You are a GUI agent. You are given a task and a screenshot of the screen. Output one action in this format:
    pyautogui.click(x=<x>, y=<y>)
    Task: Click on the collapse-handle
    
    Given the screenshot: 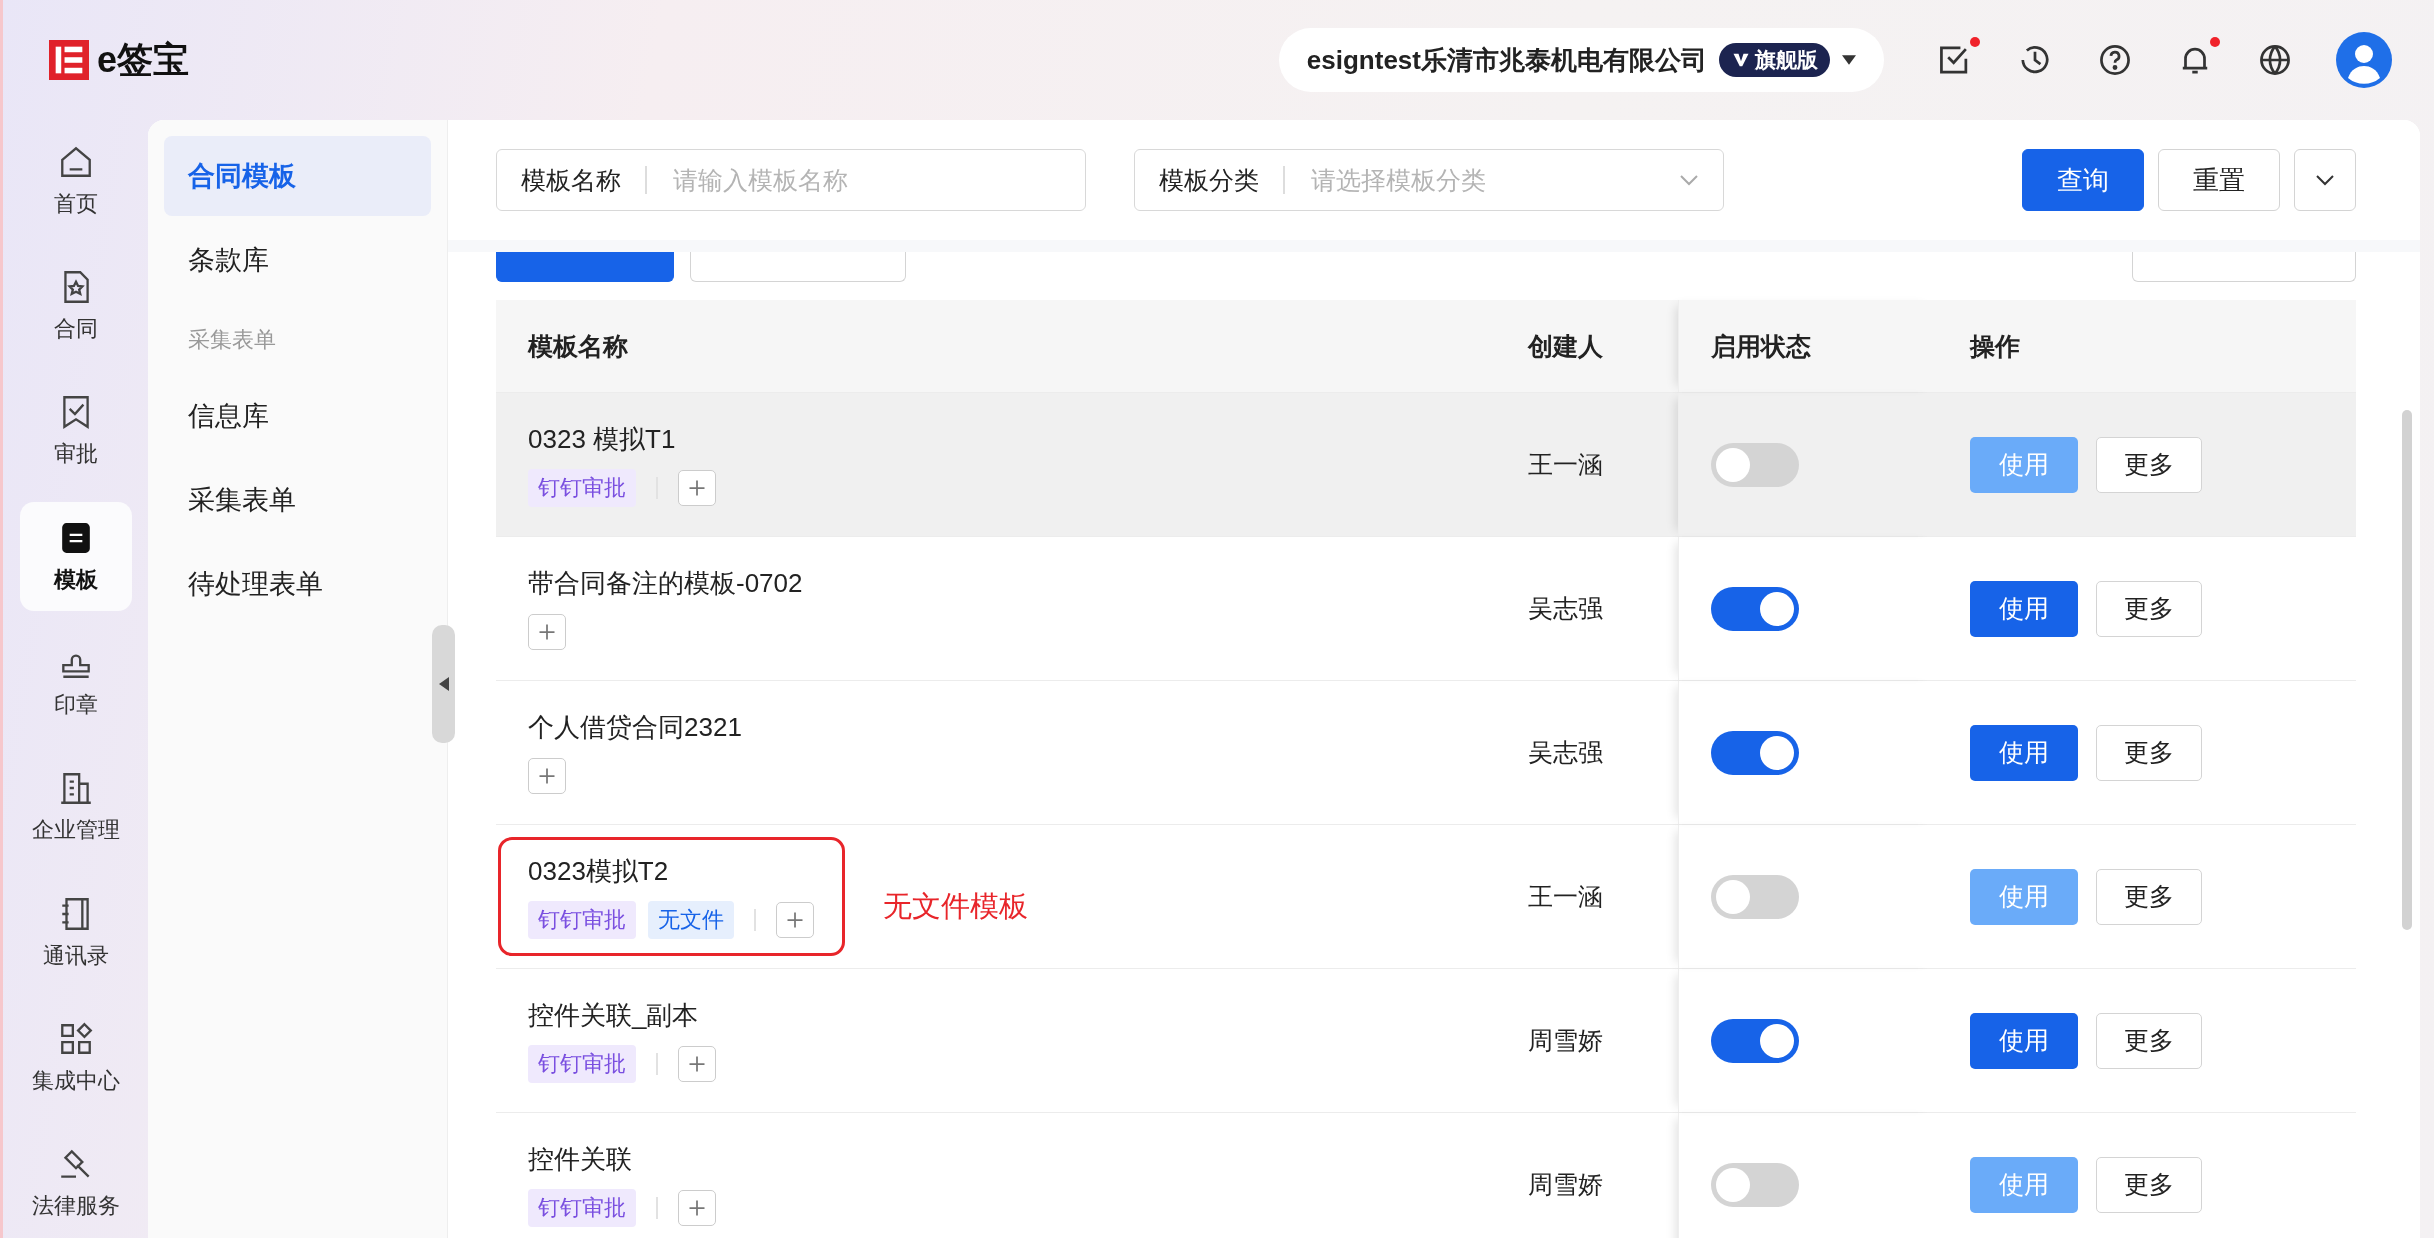 What is the action you would take?
    pyautogui.click(x=443, y=684)
    